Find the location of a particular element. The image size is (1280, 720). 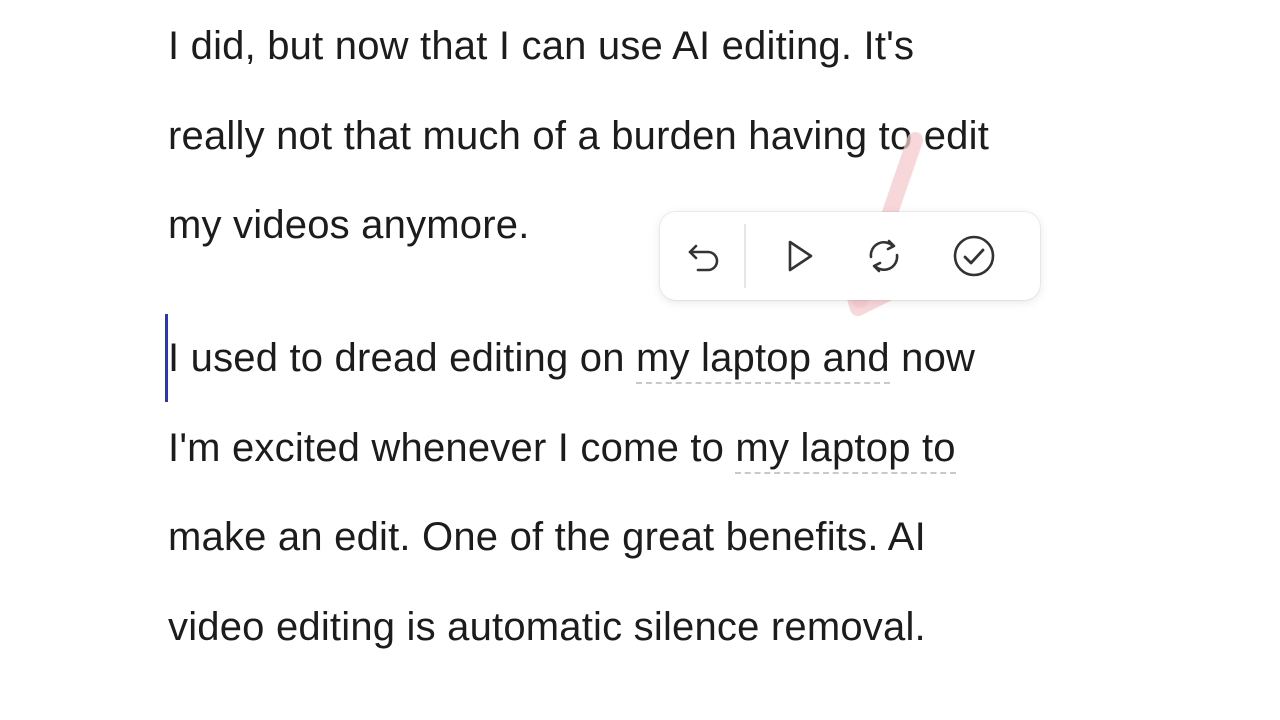

paragraph-2-line-2-start: I'm excited whenever I come to is located at coordinates (452, 447).